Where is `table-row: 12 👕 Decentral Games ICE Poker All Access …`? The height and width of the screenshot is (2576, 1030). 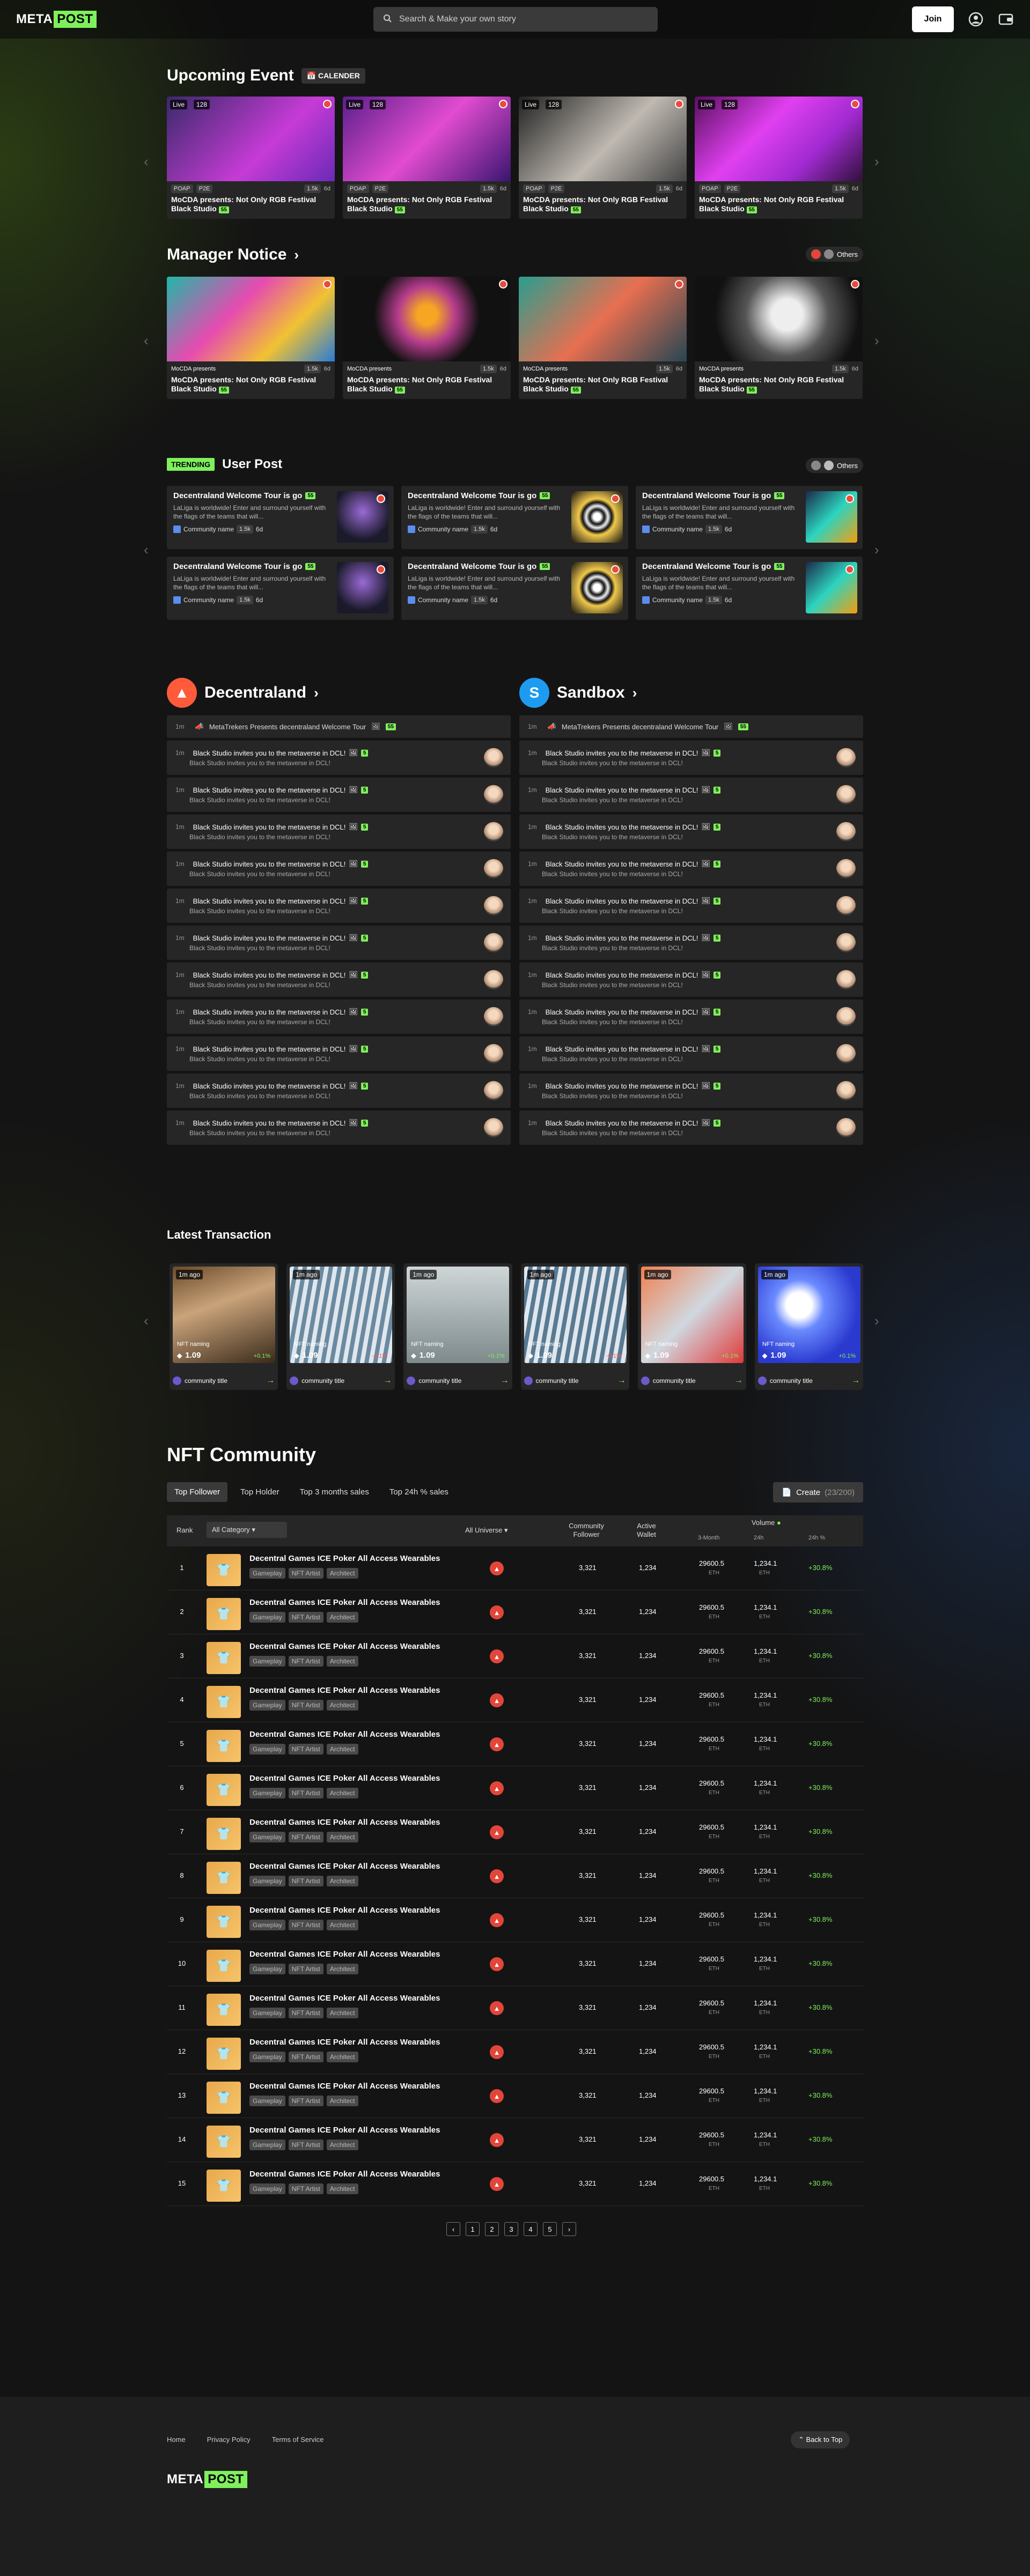 table-row: 12 👕 Decentral Games ICE Poker All Access … is located at coordinates (515, 2052).